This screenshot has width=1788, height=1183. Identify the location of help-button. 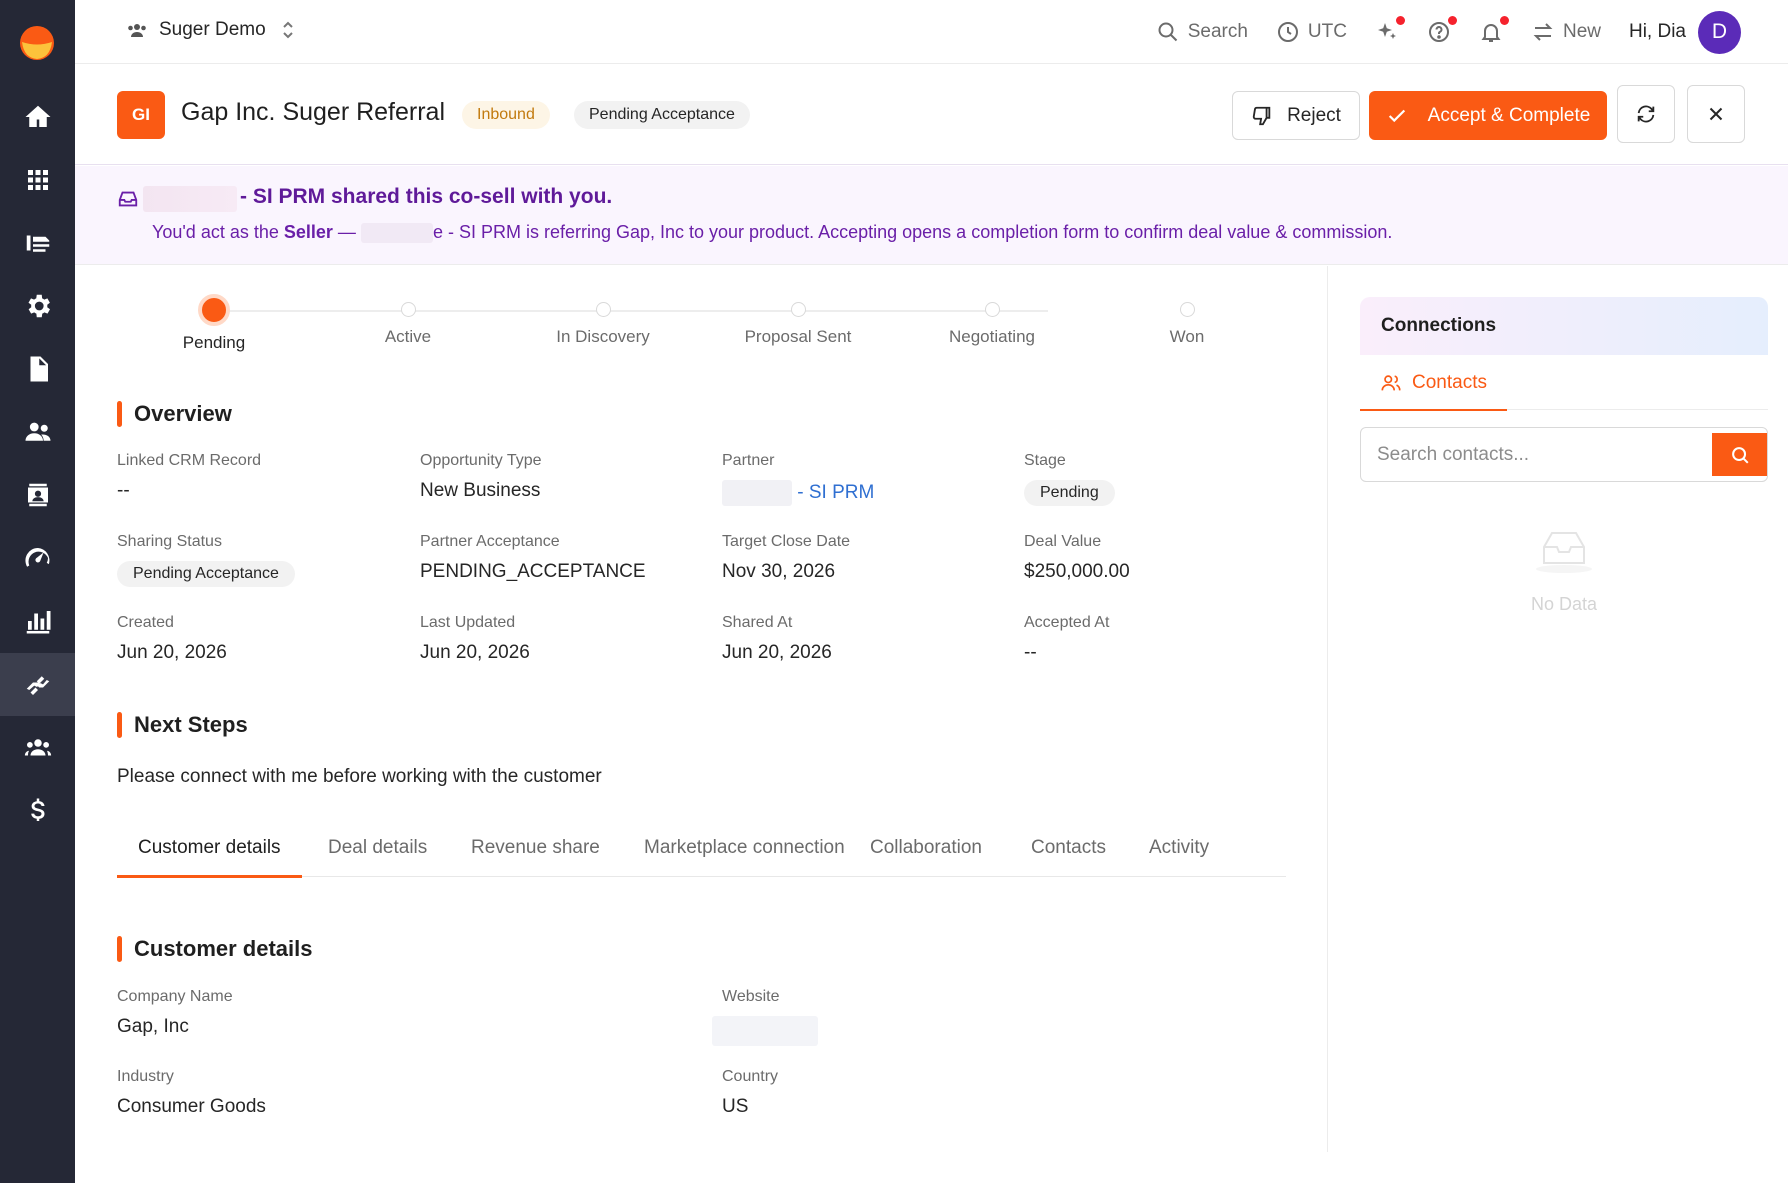
(1442, 30).